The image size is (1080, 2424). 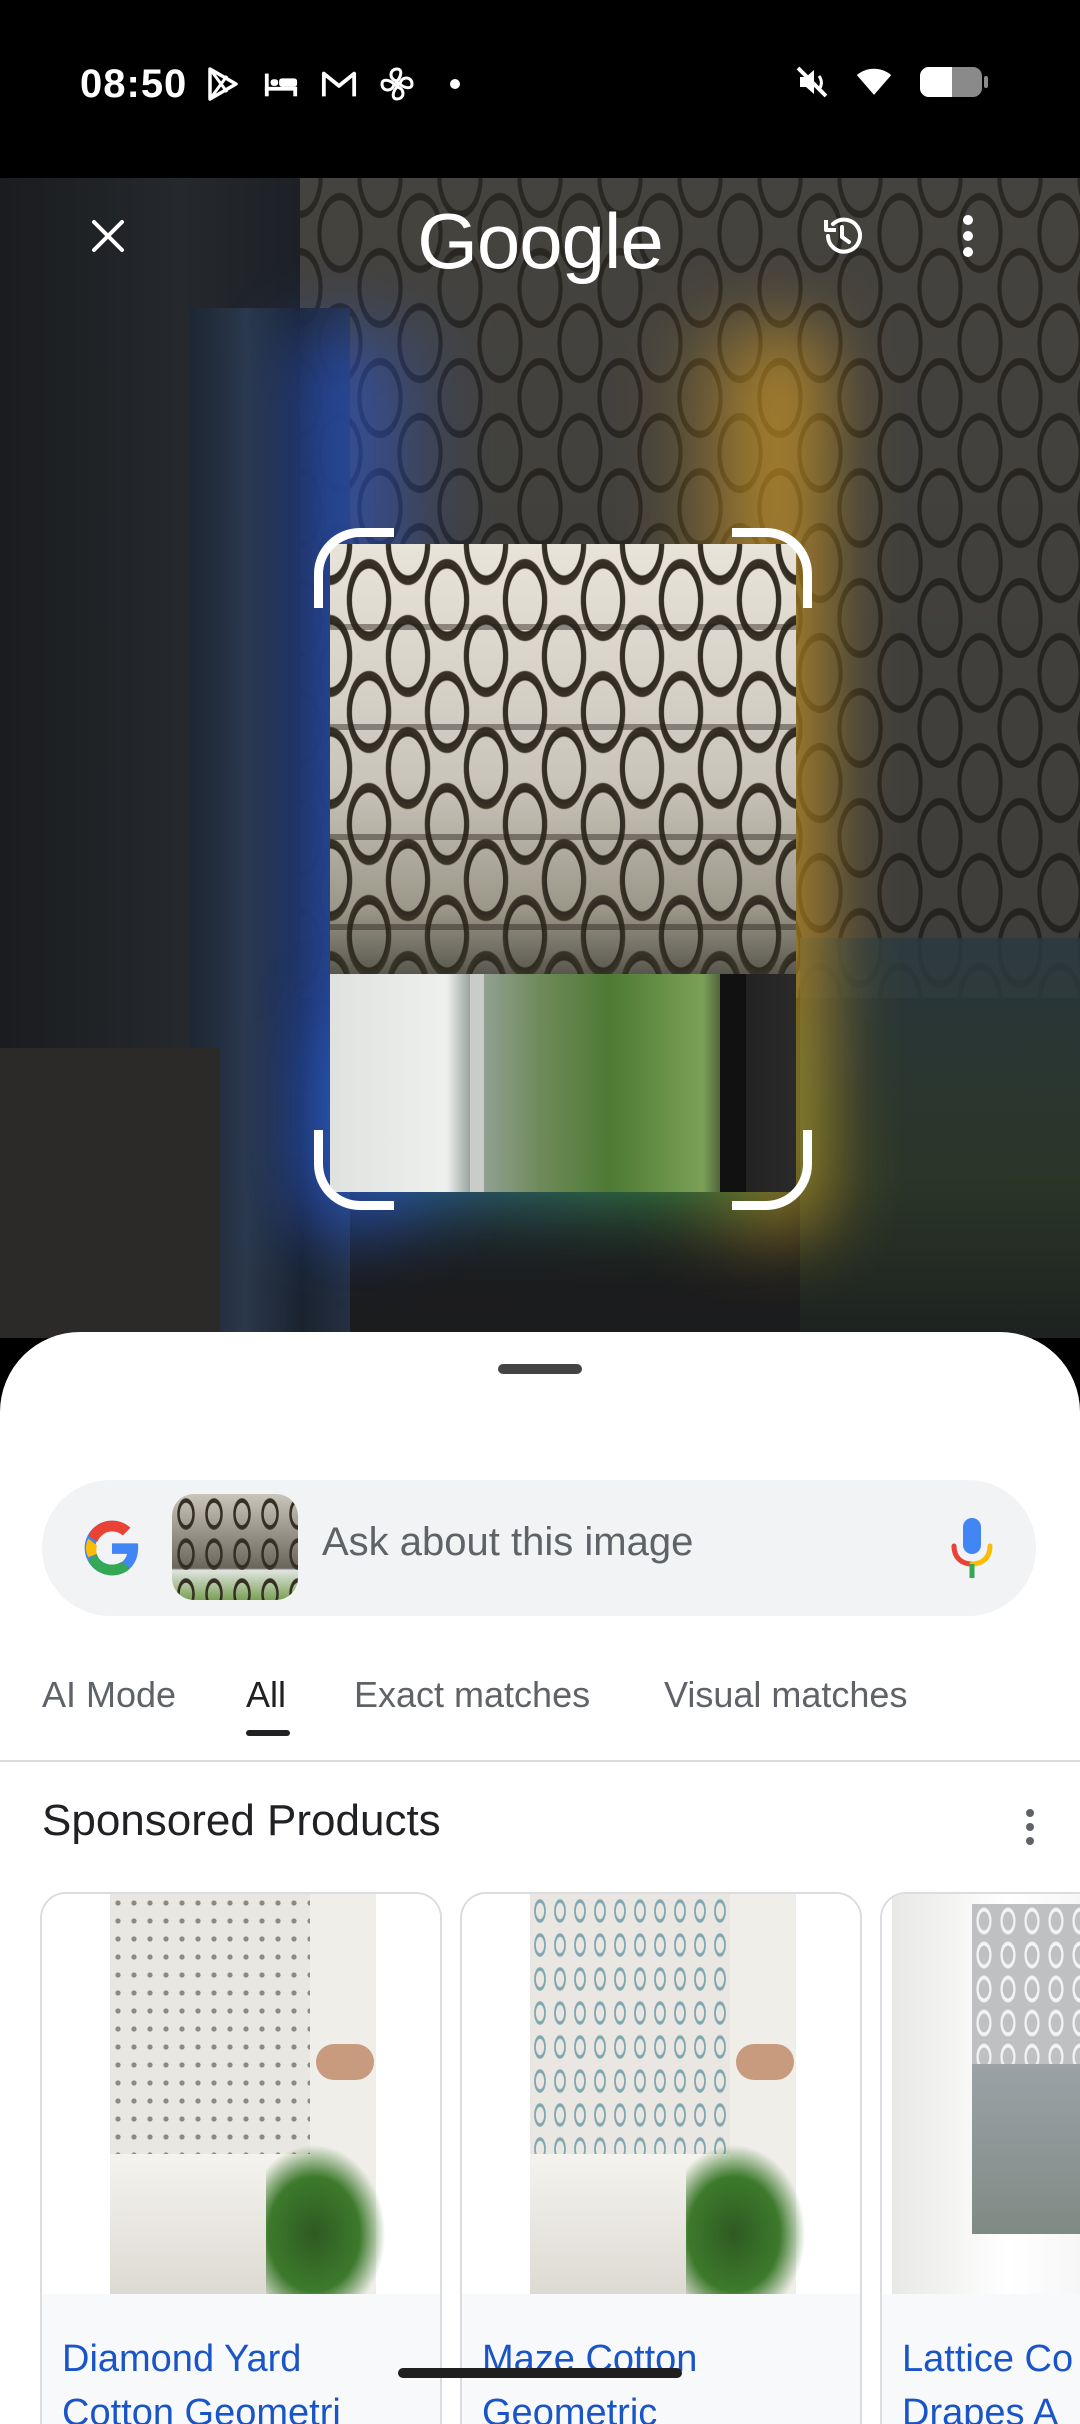 I want to click on history-button, so click(x=842, y=236).